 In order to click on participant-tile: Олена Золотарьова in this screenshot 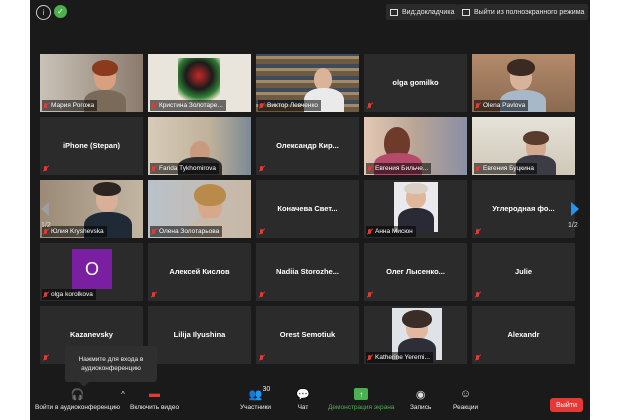, I will do `click(199, 209)`.